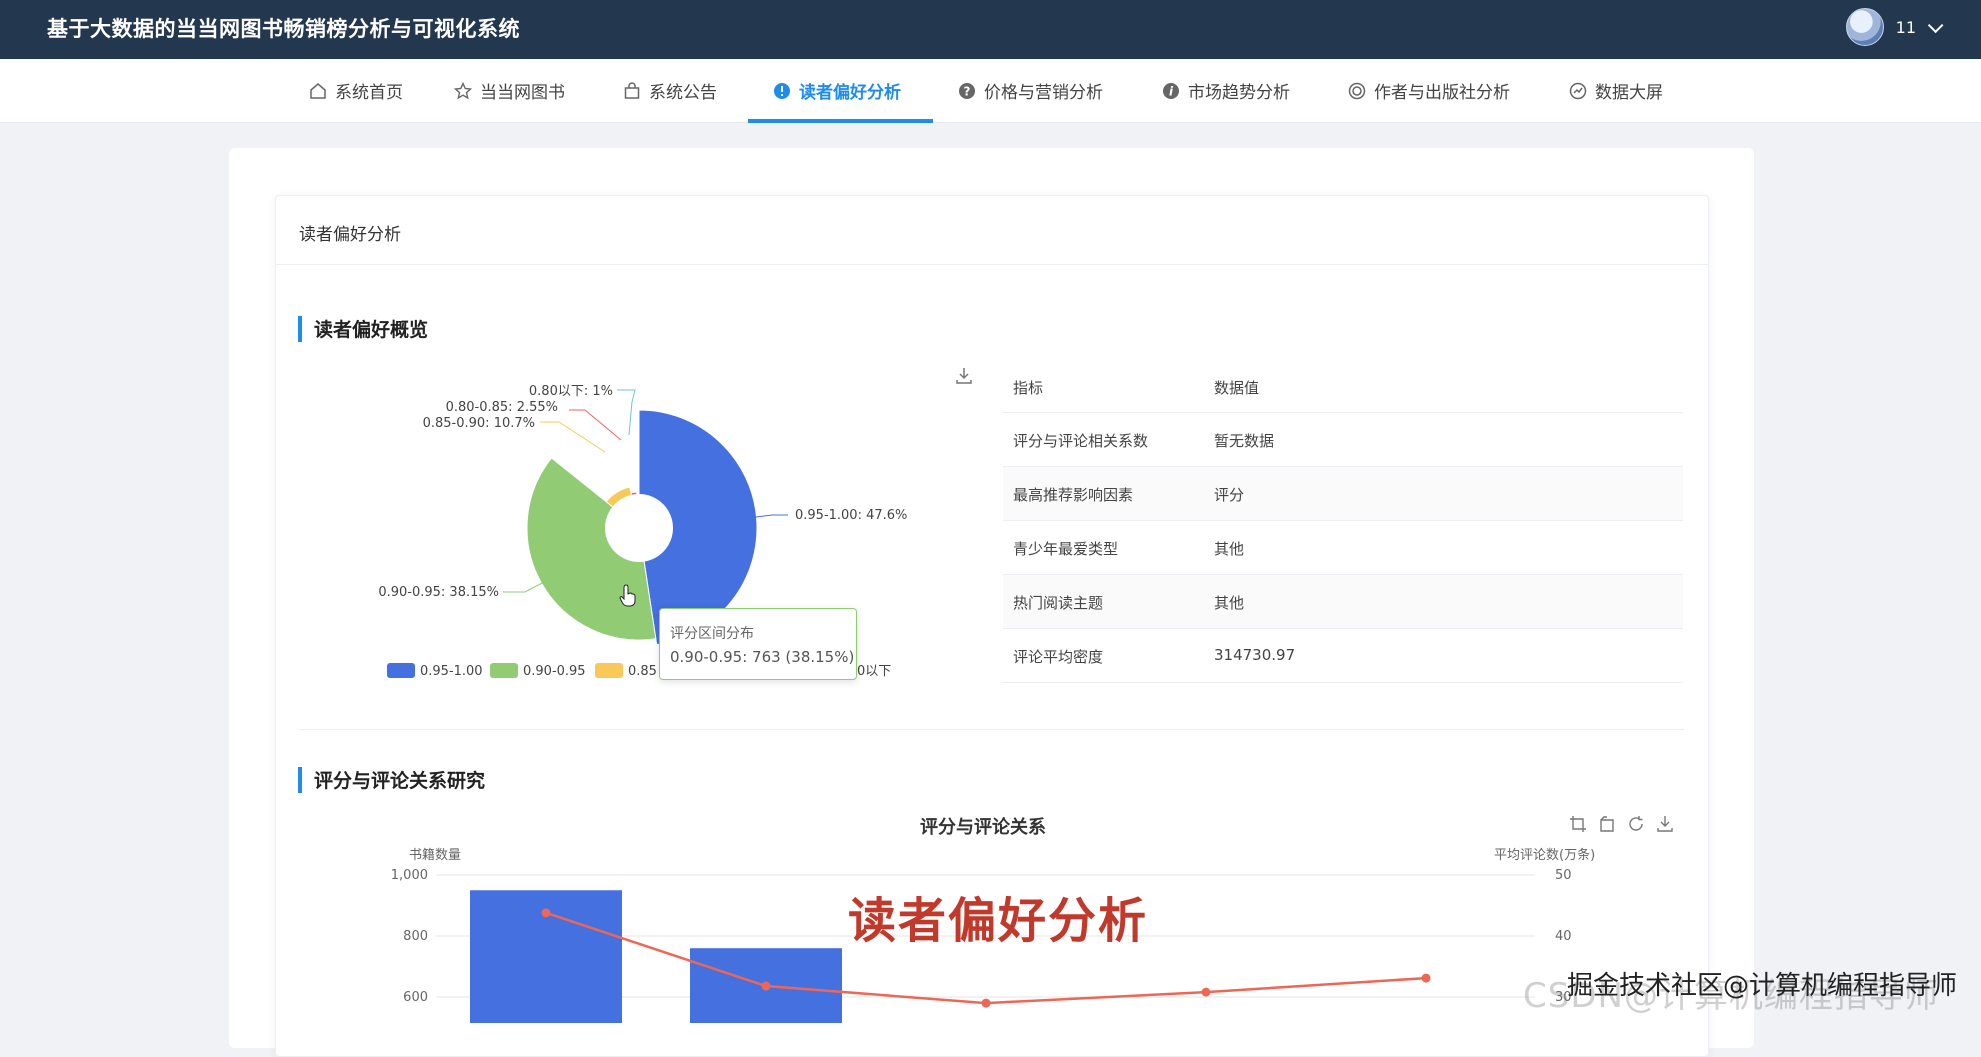  Describe the element at coordinates (1636, 824) in the screenshot. I see `refresh-icon` at that location.